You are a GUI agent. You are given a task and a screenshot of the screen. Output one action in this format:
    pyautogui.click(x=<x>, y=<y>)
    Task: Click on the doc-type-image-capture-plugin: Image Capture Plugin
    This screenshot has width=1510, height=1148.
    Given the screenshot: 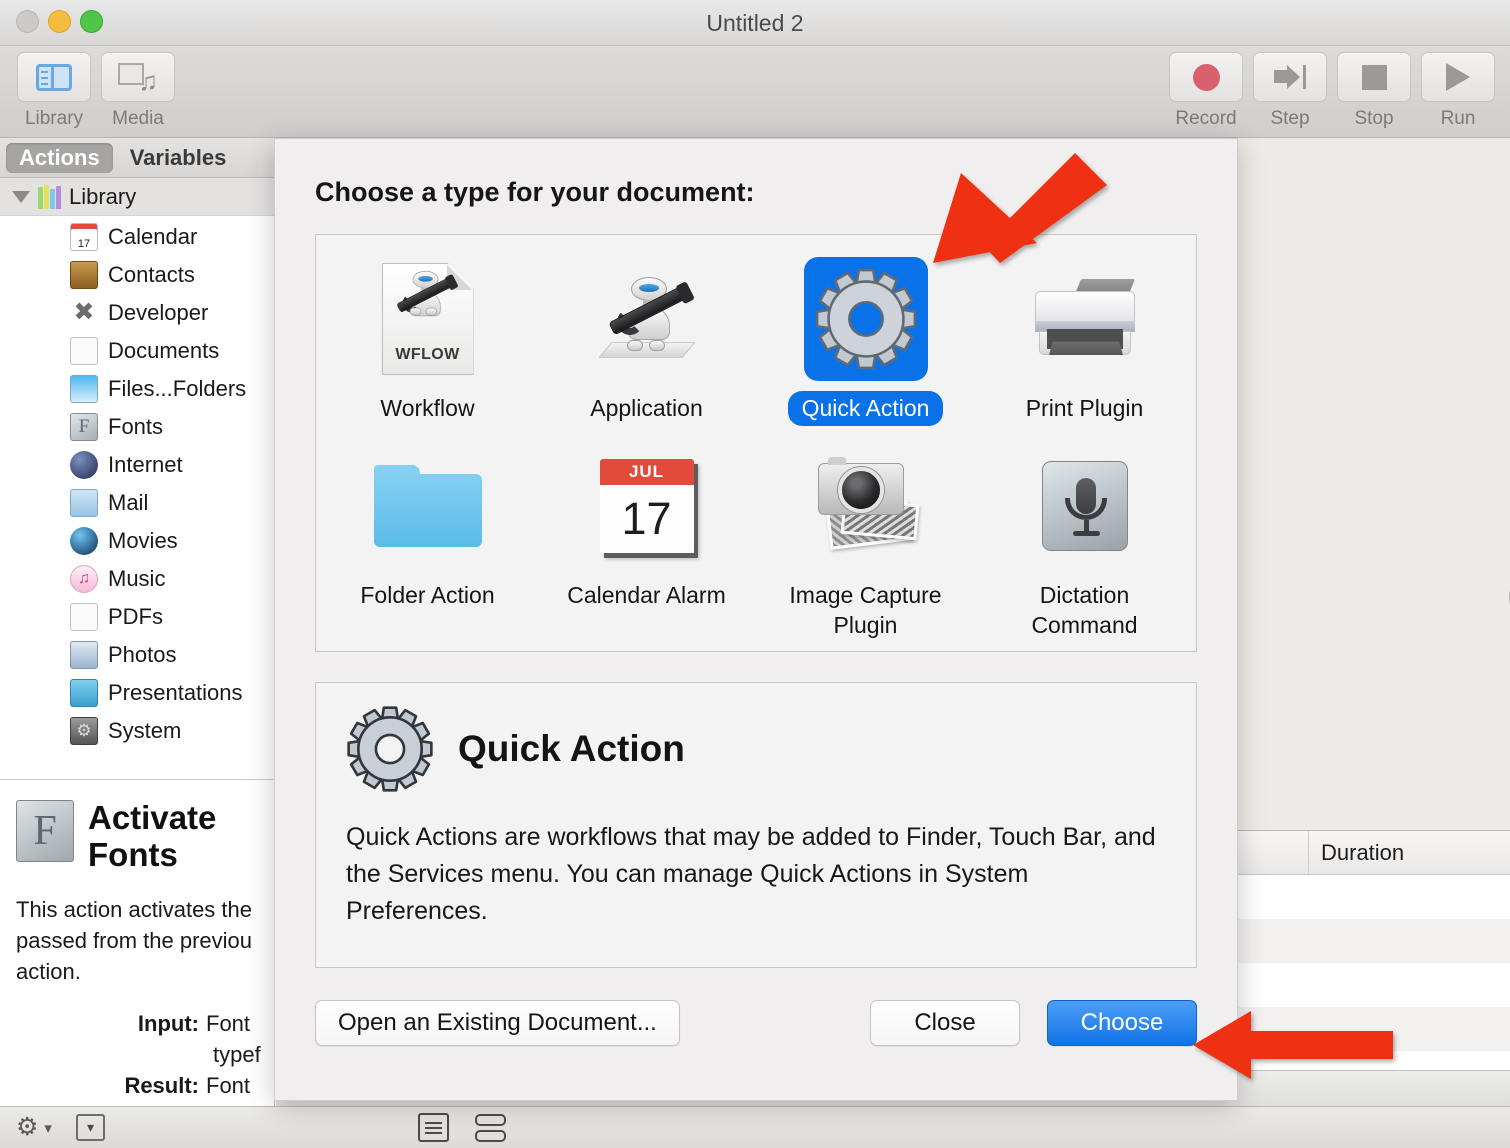 What is the action you would take?
    pyautogui.click(x=865, y=536)
    